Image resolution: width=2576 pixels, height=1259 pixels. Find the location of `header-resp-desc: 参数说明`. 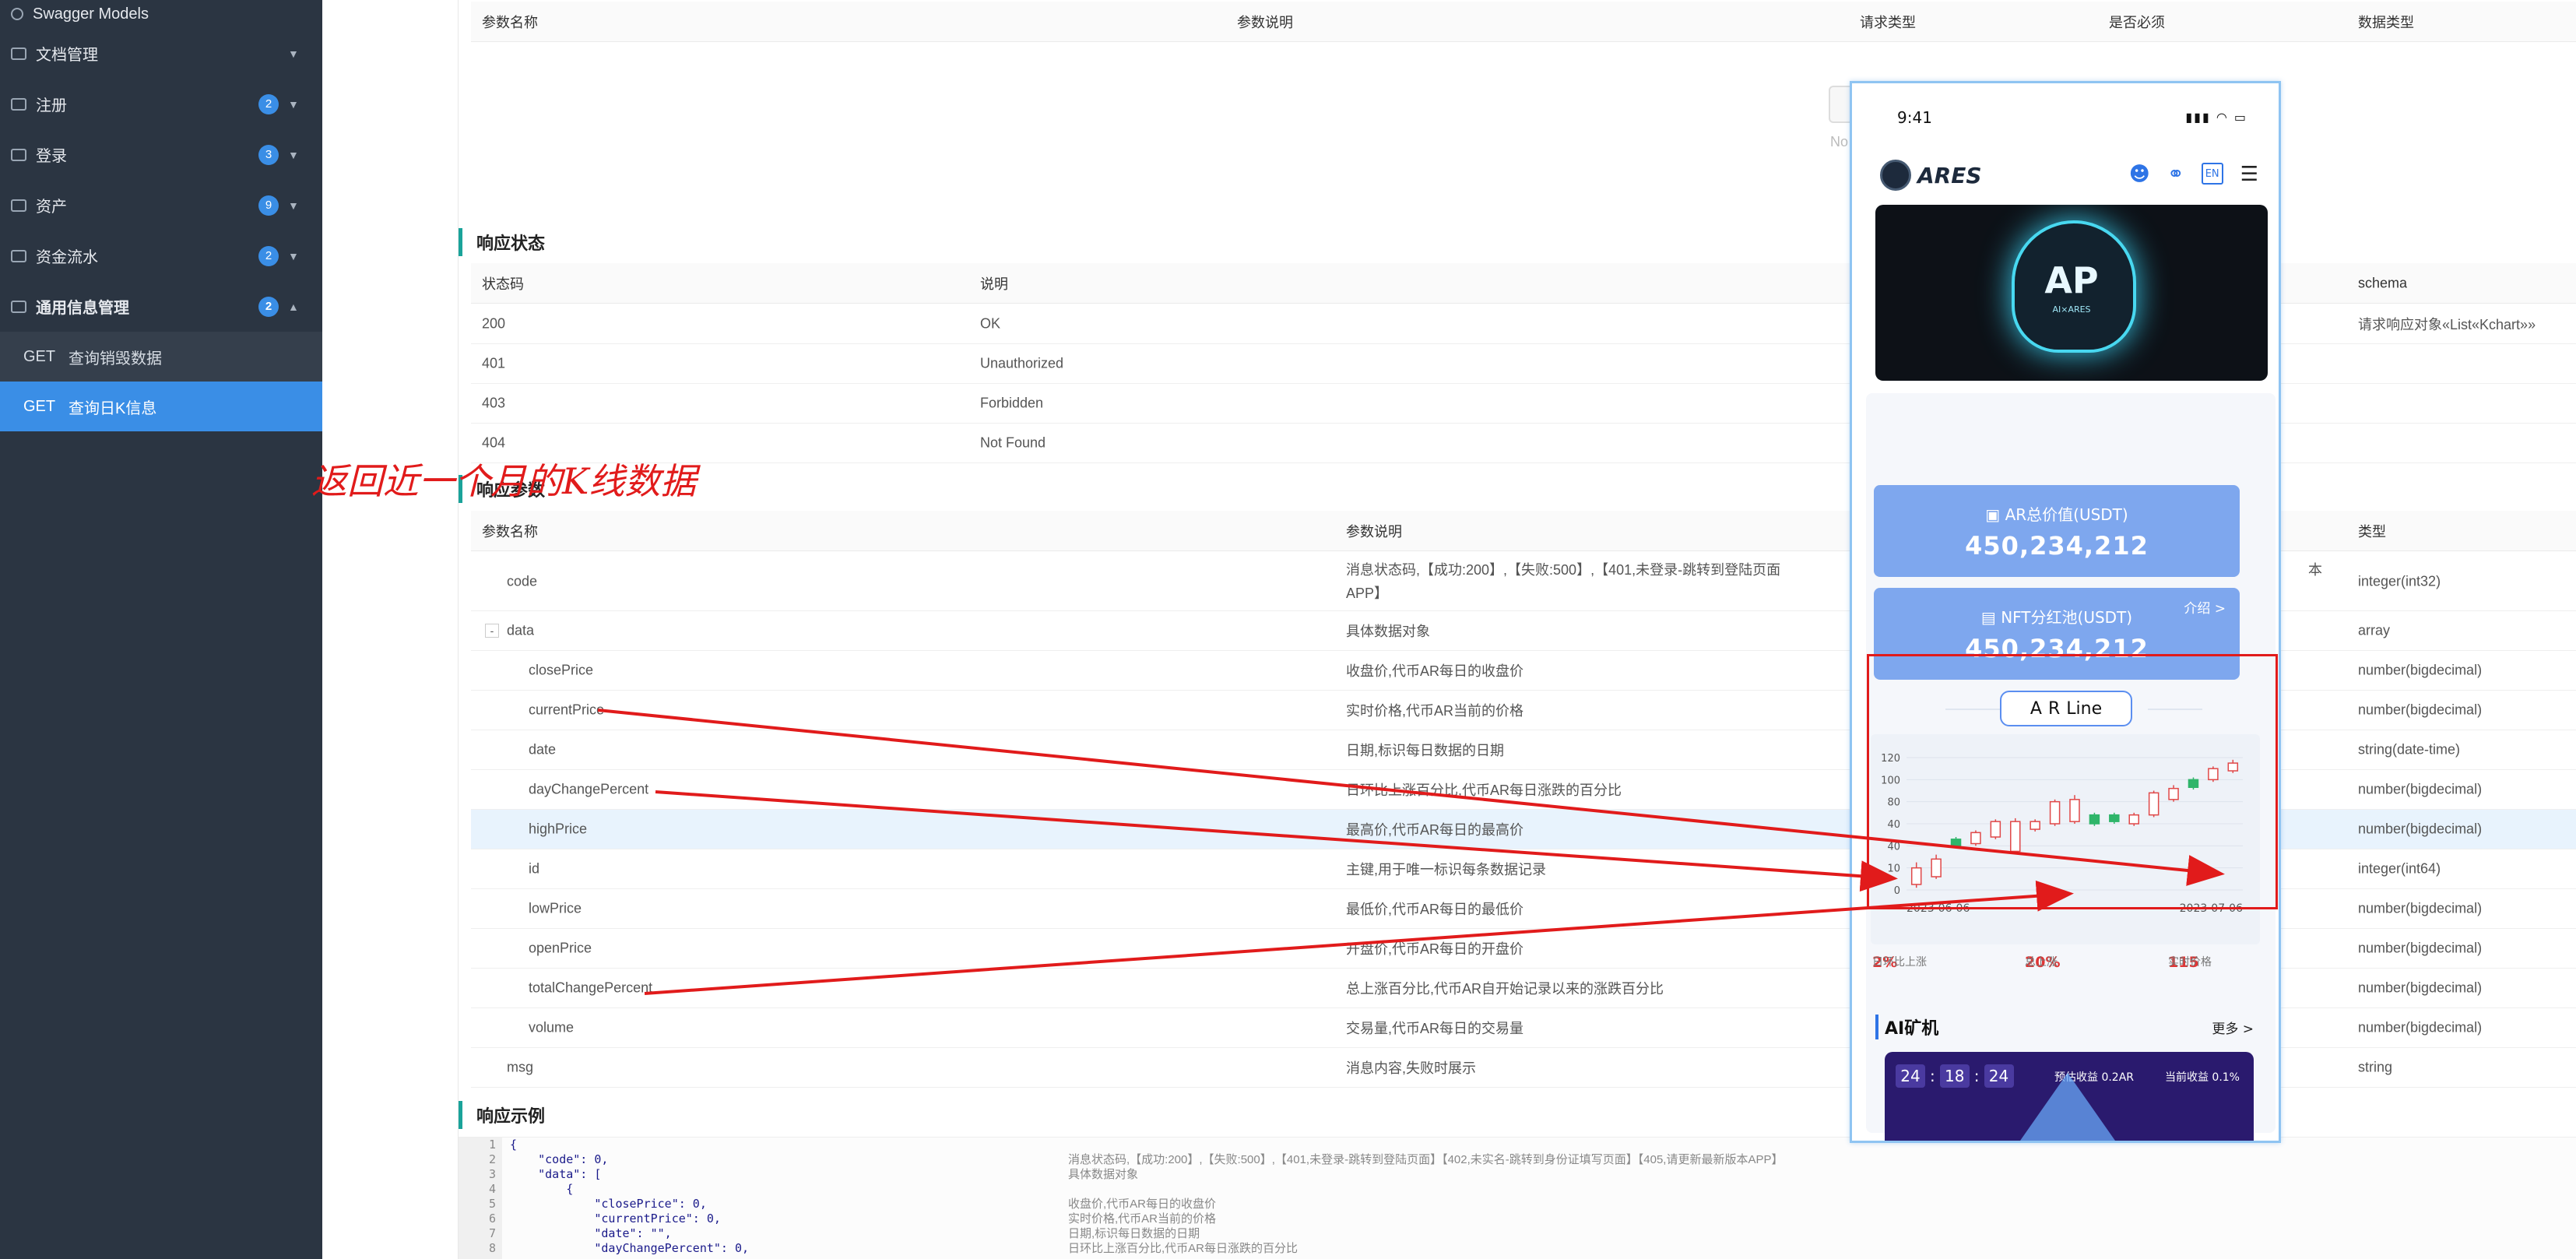

header-resp-desc: 参数说明 is located at coordinates (1374, 531).